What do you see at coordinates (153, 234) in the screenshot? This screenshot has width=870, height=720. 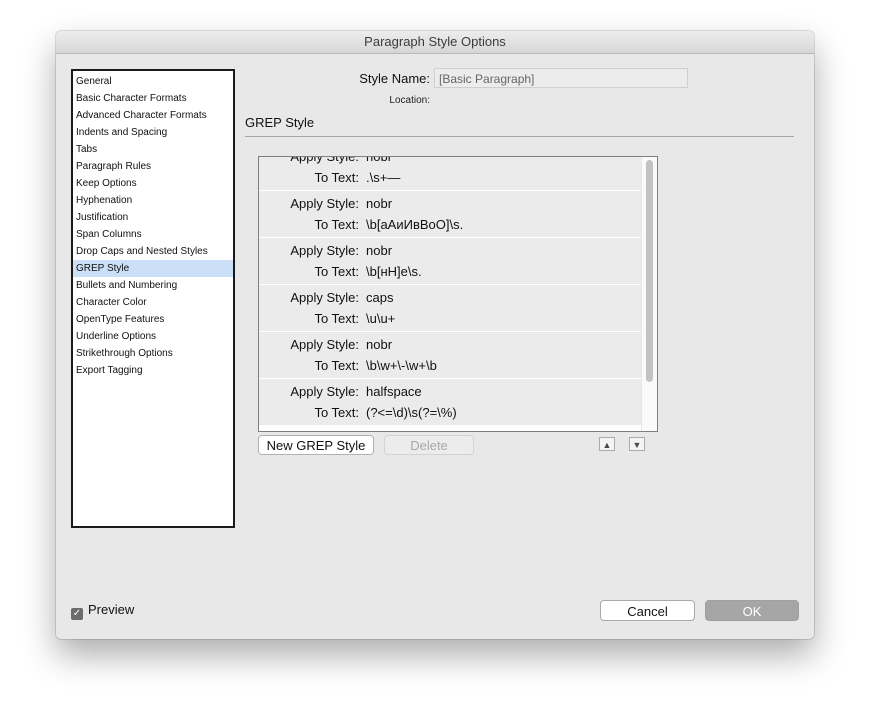 I see `category-item: Span Columns` at bounding box center [153, 234].